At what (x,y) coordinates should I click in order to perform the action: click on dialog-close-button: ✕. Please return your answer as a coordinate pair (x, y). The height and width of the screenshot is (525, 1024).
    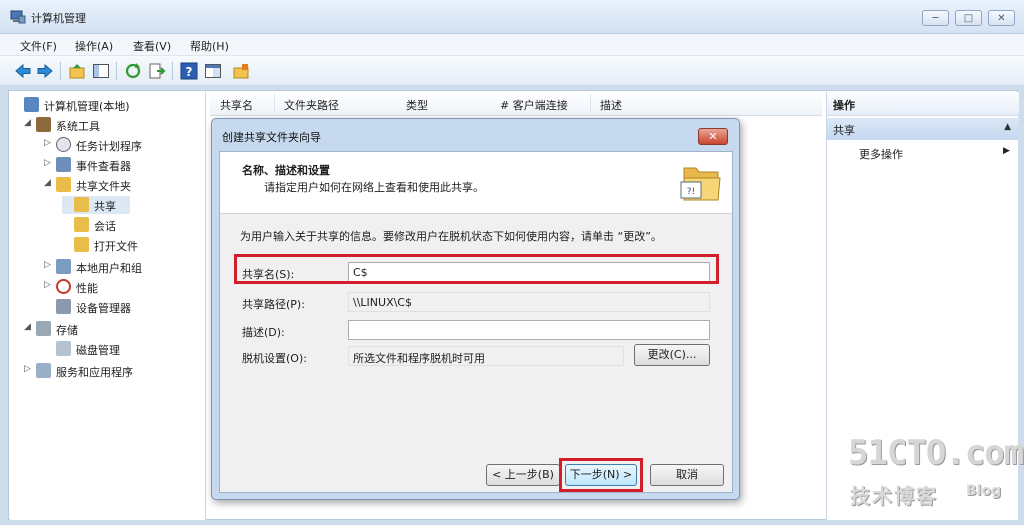
    Looking at the image, I should click on (713, 136).